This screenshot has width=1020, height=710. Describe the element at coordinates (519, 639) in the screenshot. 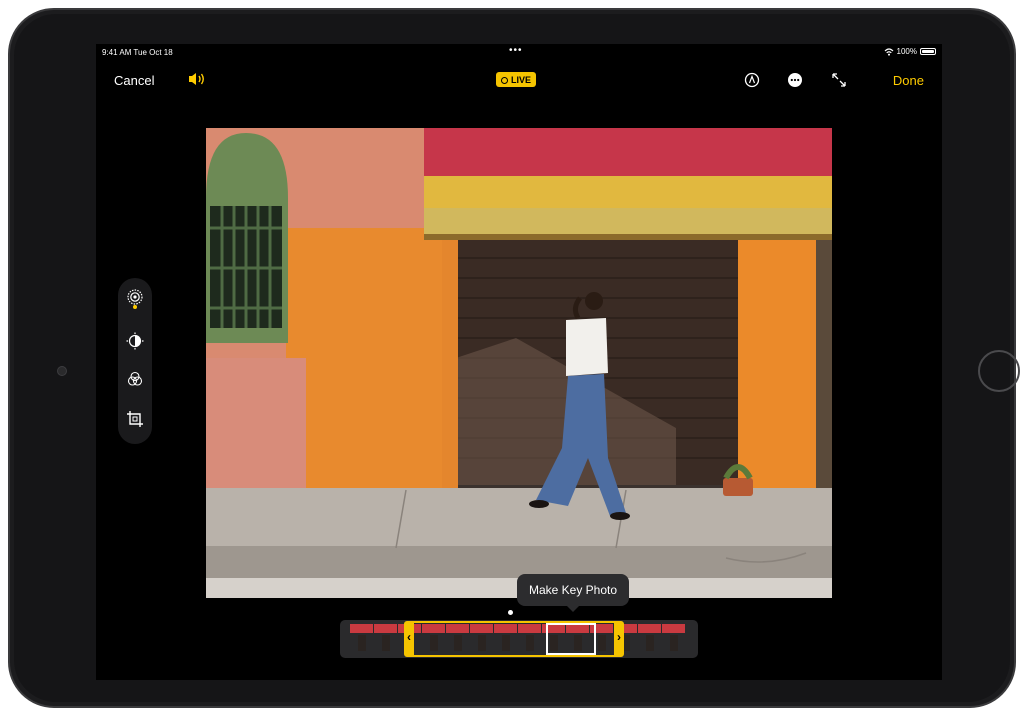

I see `live-photo-frame-strip: ‹ ›` at that location.